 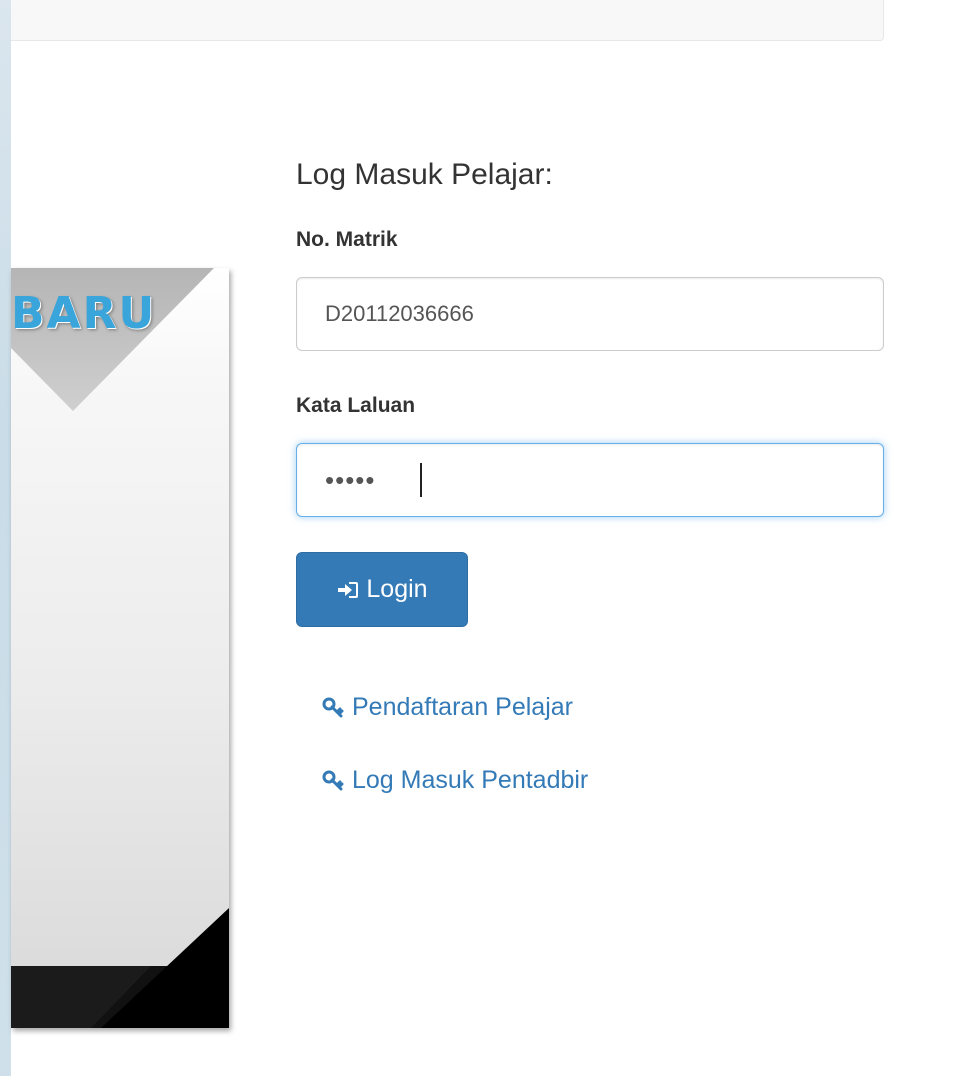 What do you see at coordinates (590, 480) in the screenshot?
I see `password-input` at bounding box center [590, 480].